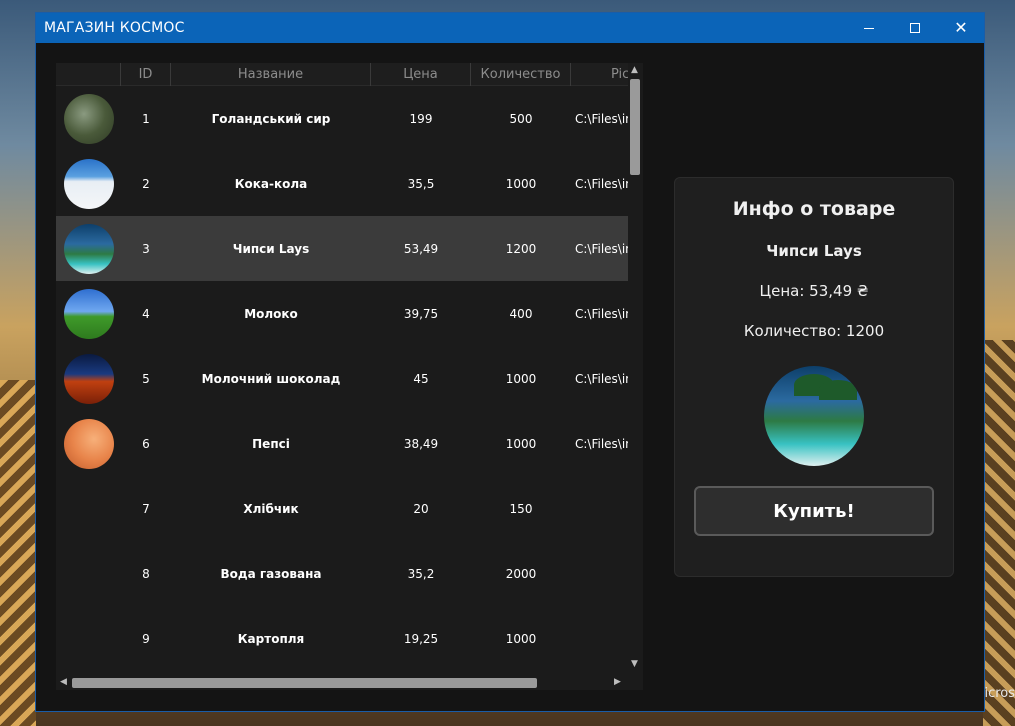 The width and height of the screenshot is (1015, 726). Describe the element at coordinates (421, 508) in the screenshot. I see `cell-price: 20` at that location.